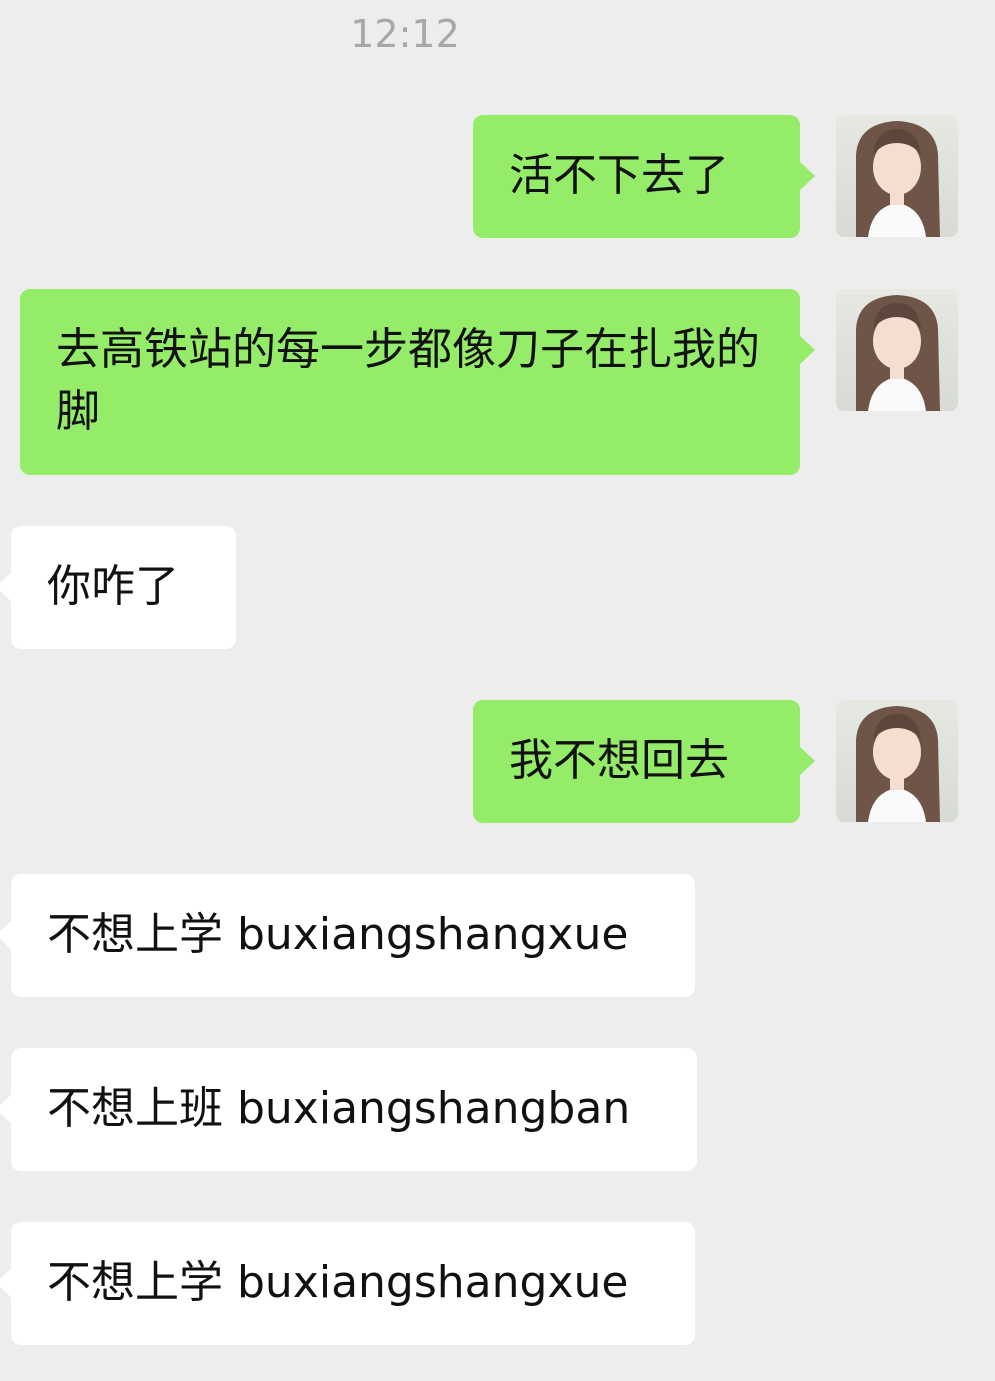 The image size is (995, 1381). I want to click on message-text: 你咋了, so click(113, 586).